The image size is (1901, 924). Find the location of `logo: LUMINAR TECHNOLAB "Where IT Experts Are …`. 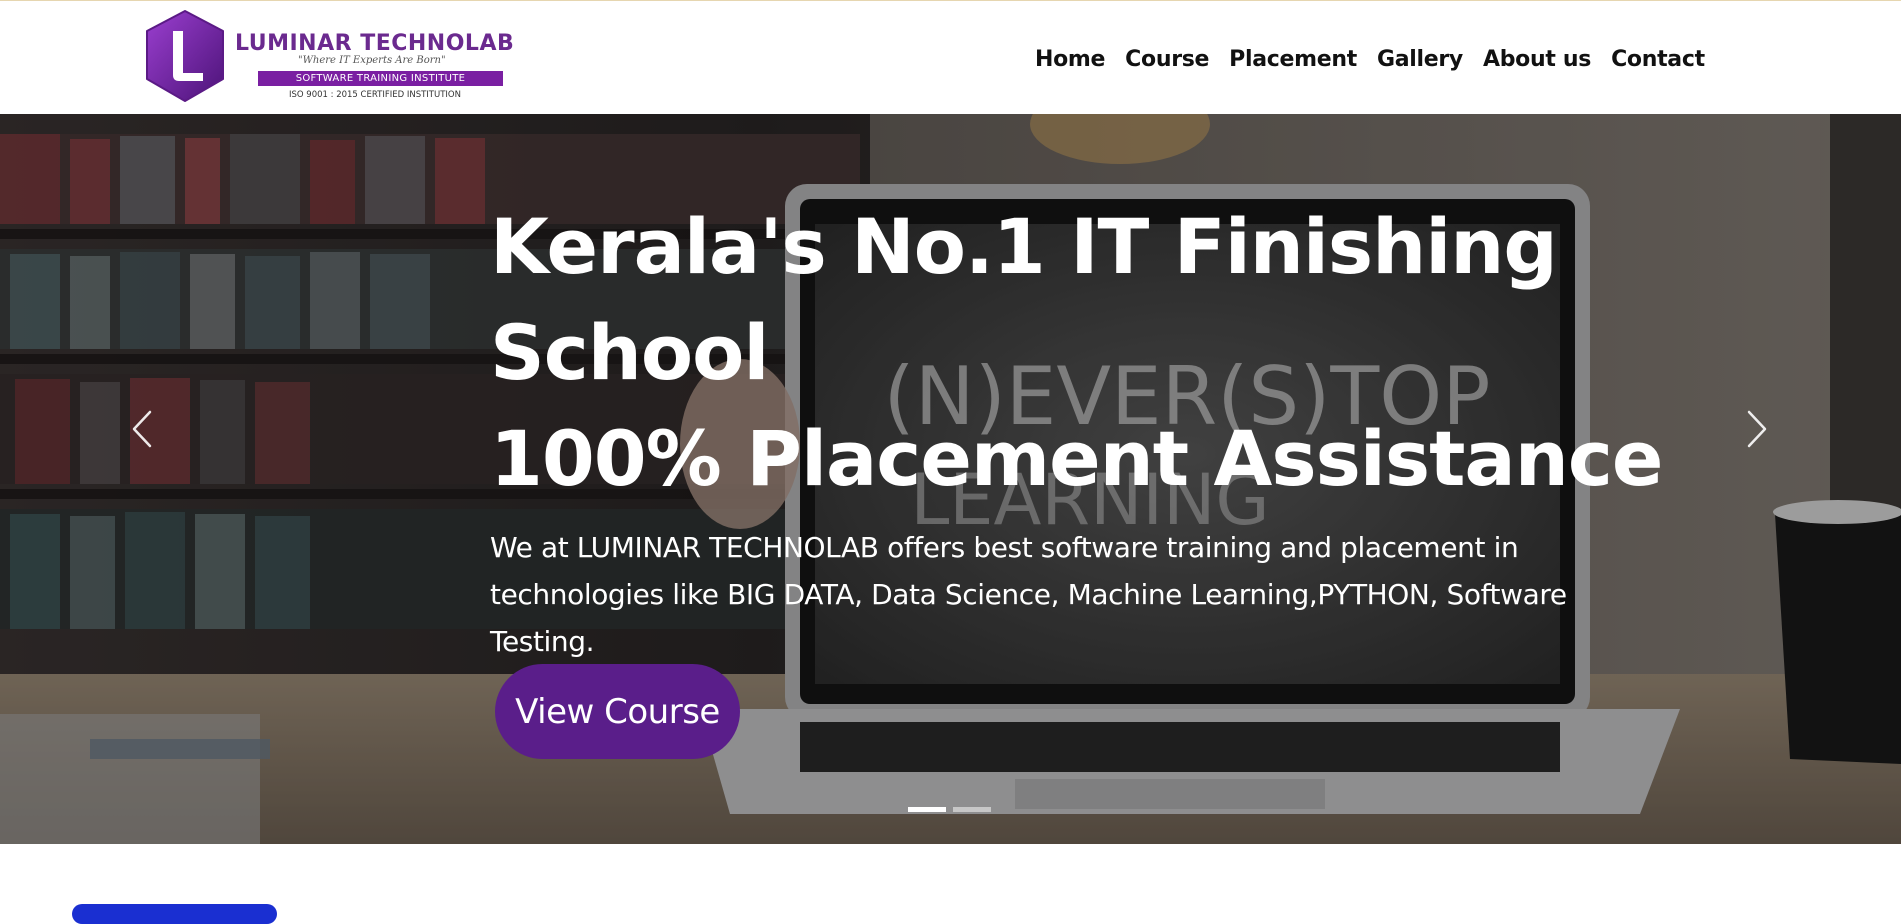

logo: LUMINAR TECHNOLAB "Where IT Experts Are … is located at coordinates (338, 57).